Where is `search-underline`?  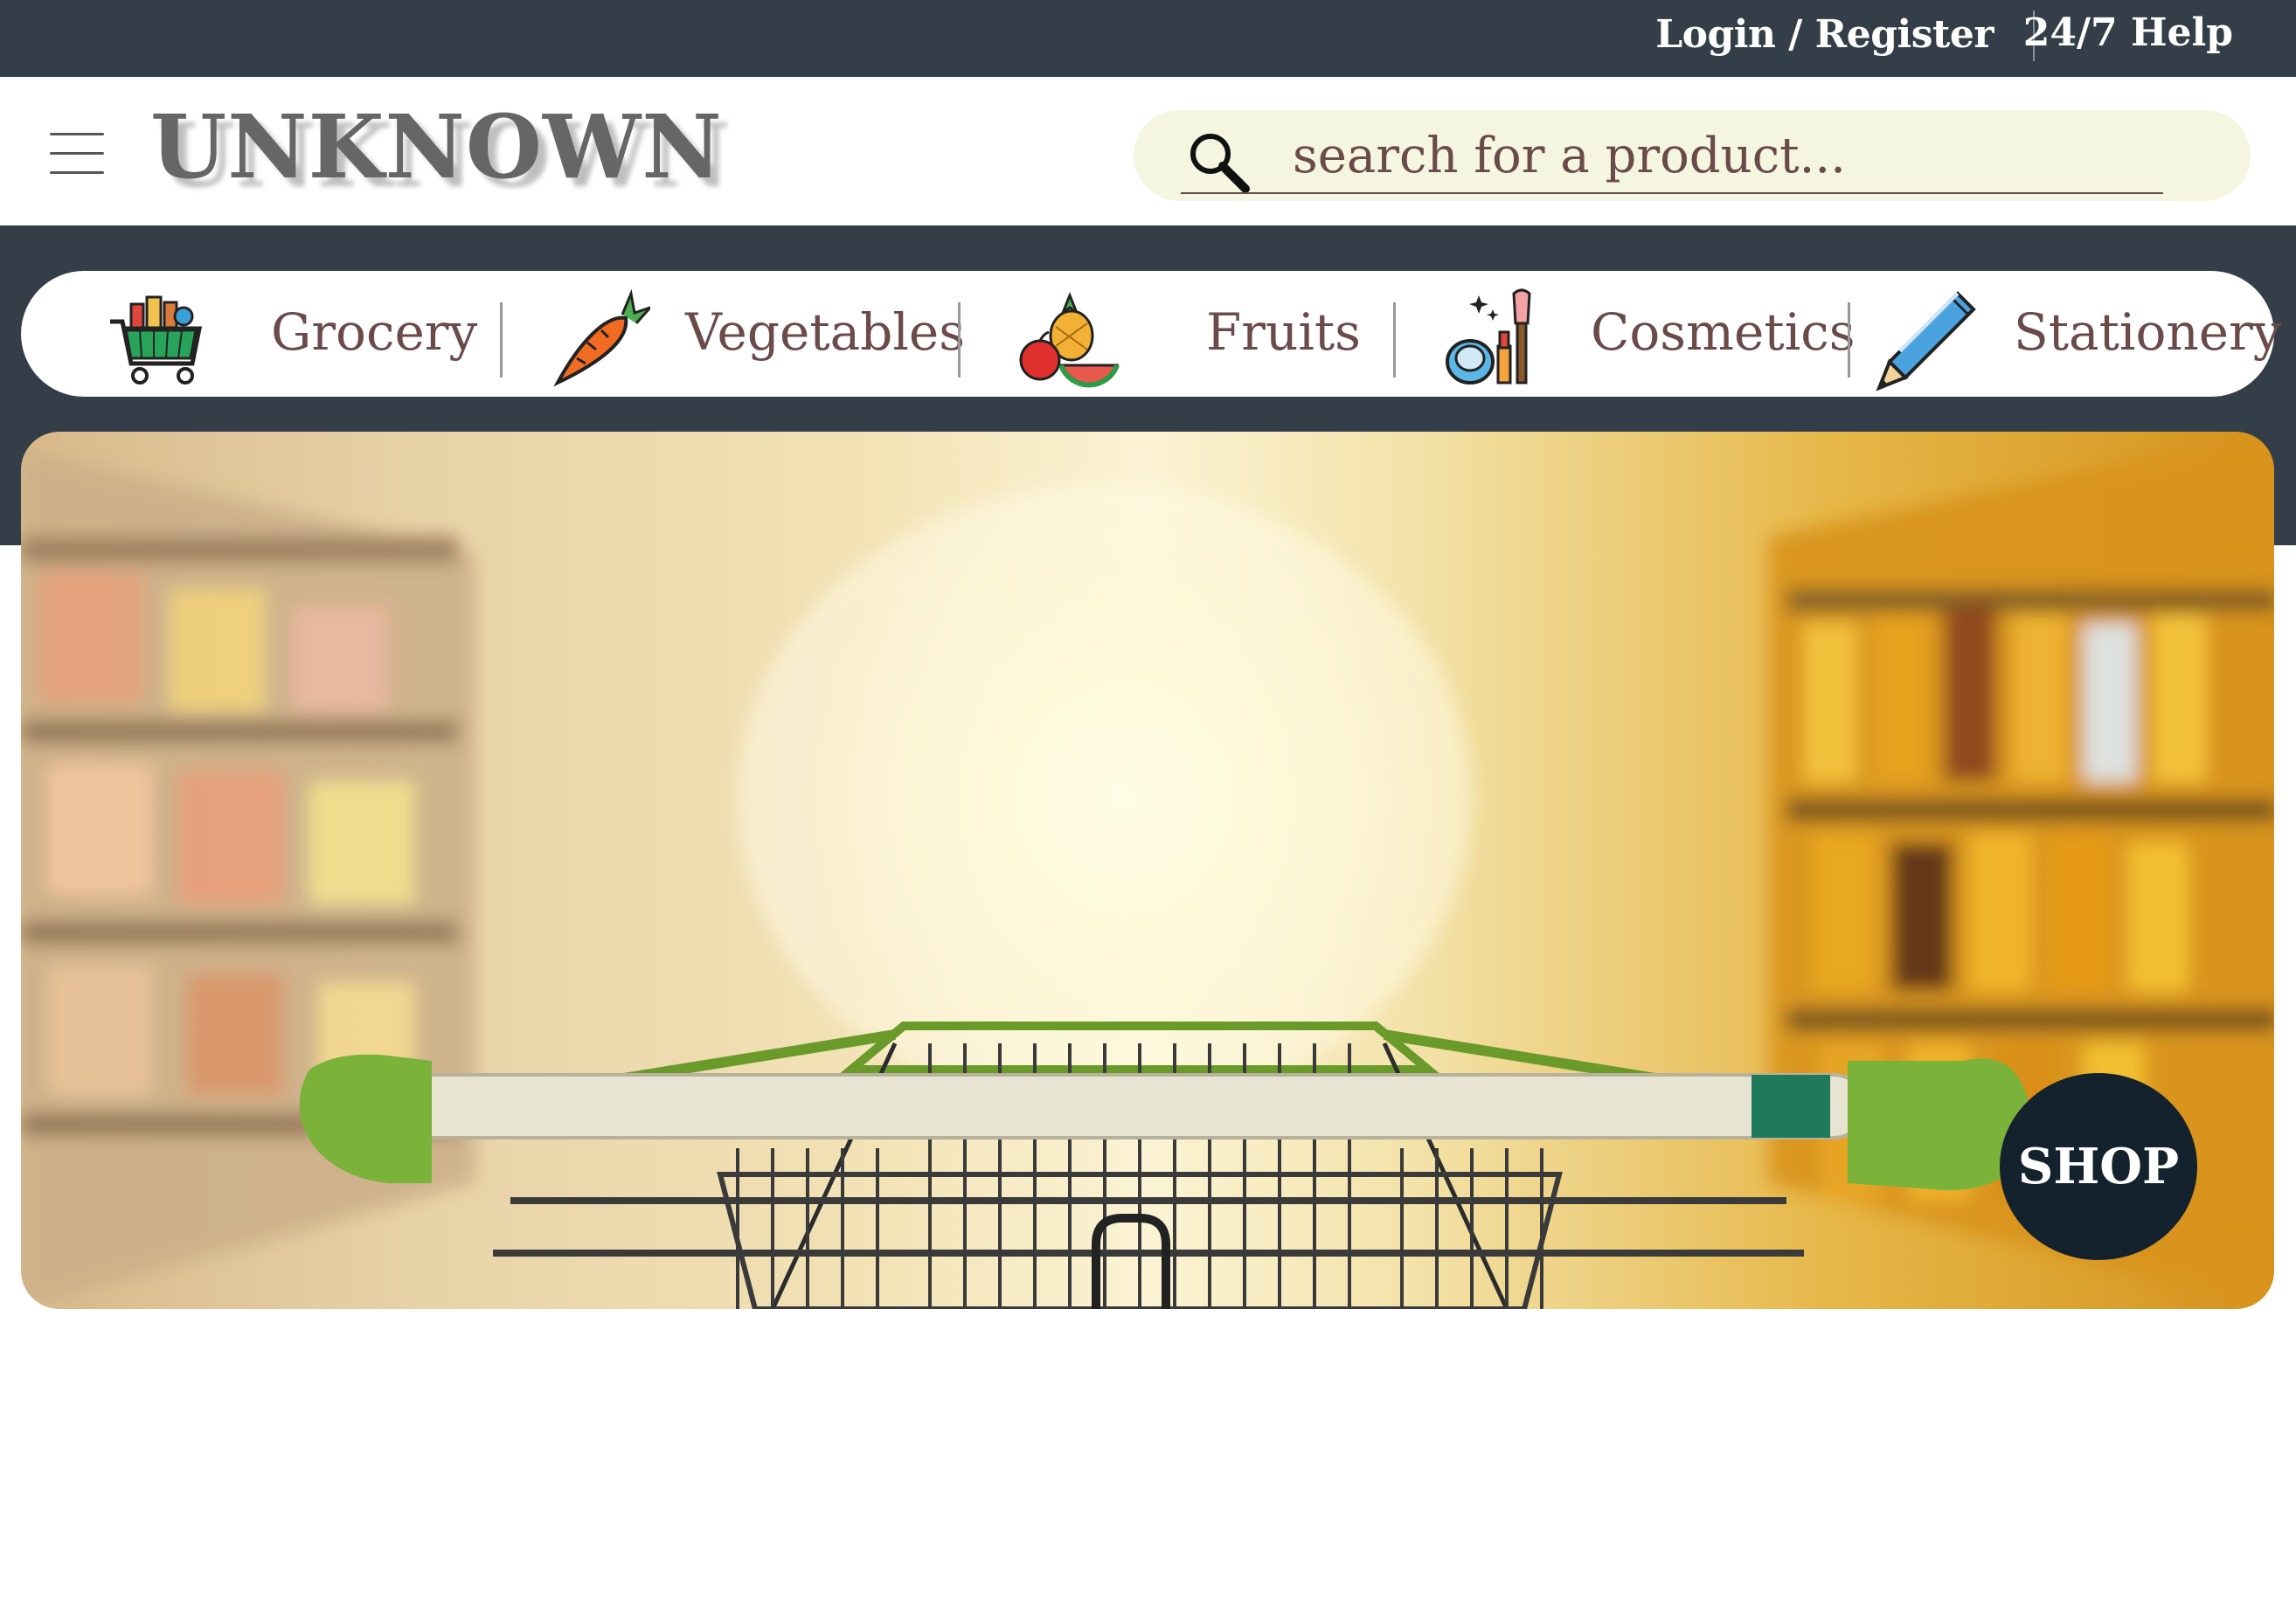 search-underline is located at coordinates (1672, 193).